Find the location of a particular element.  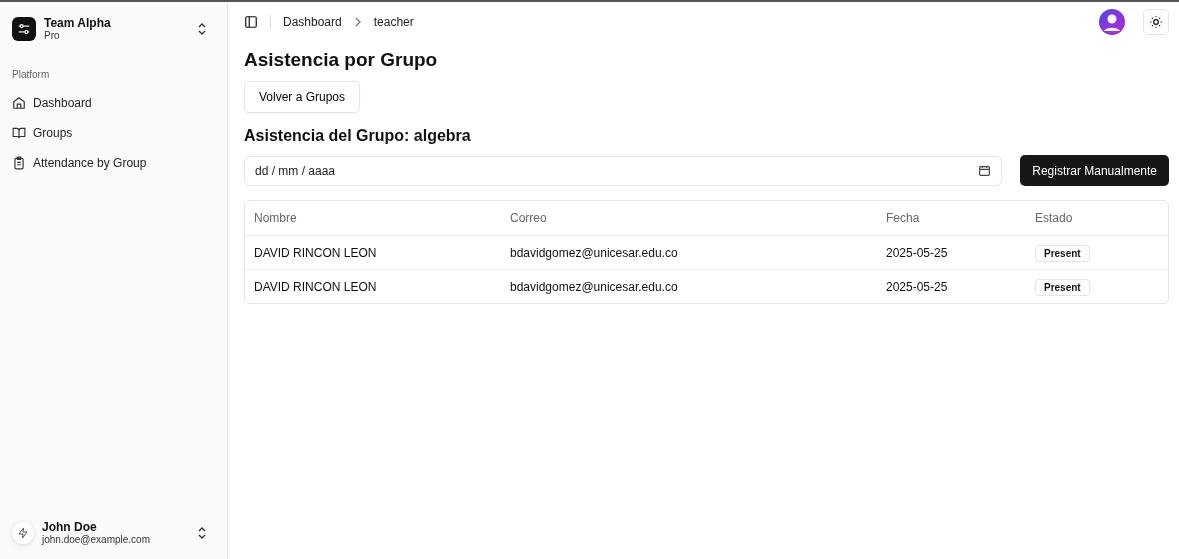

team-logo-icon is located at coordinates (24, 28).